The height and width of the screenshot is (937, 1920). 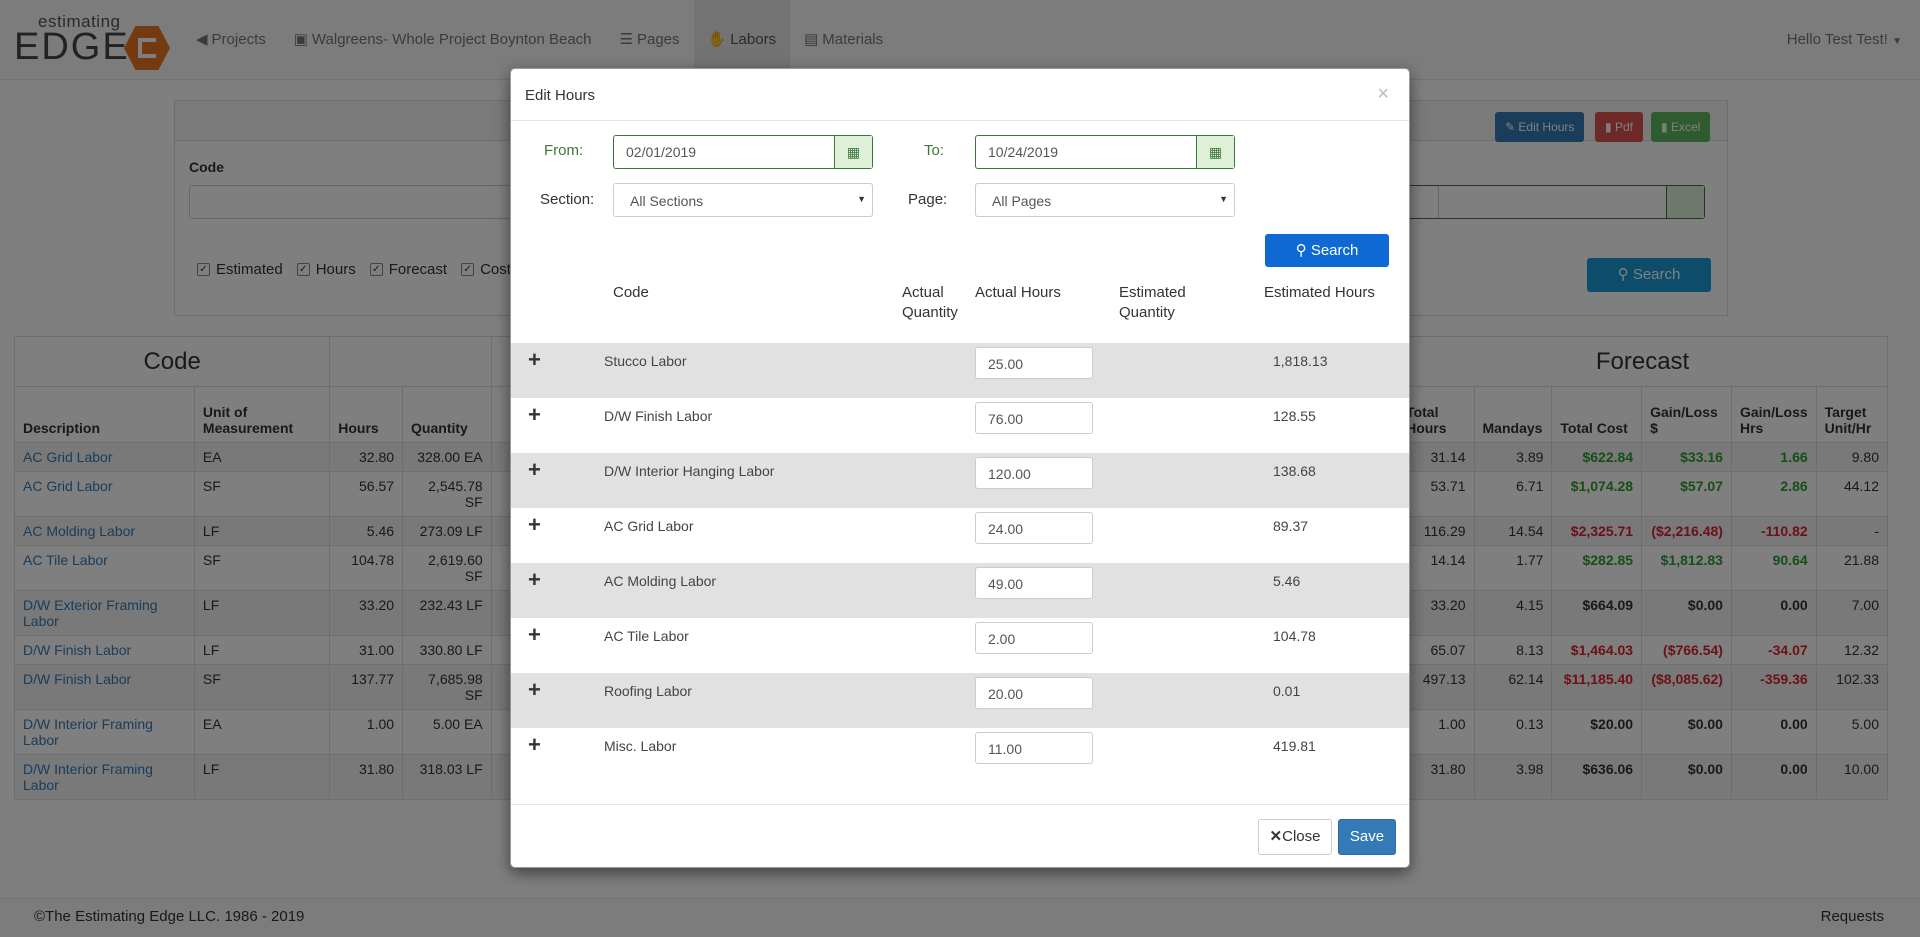 I want to click on actual-hours-value: 49.00, so click(x=1006, y=584).